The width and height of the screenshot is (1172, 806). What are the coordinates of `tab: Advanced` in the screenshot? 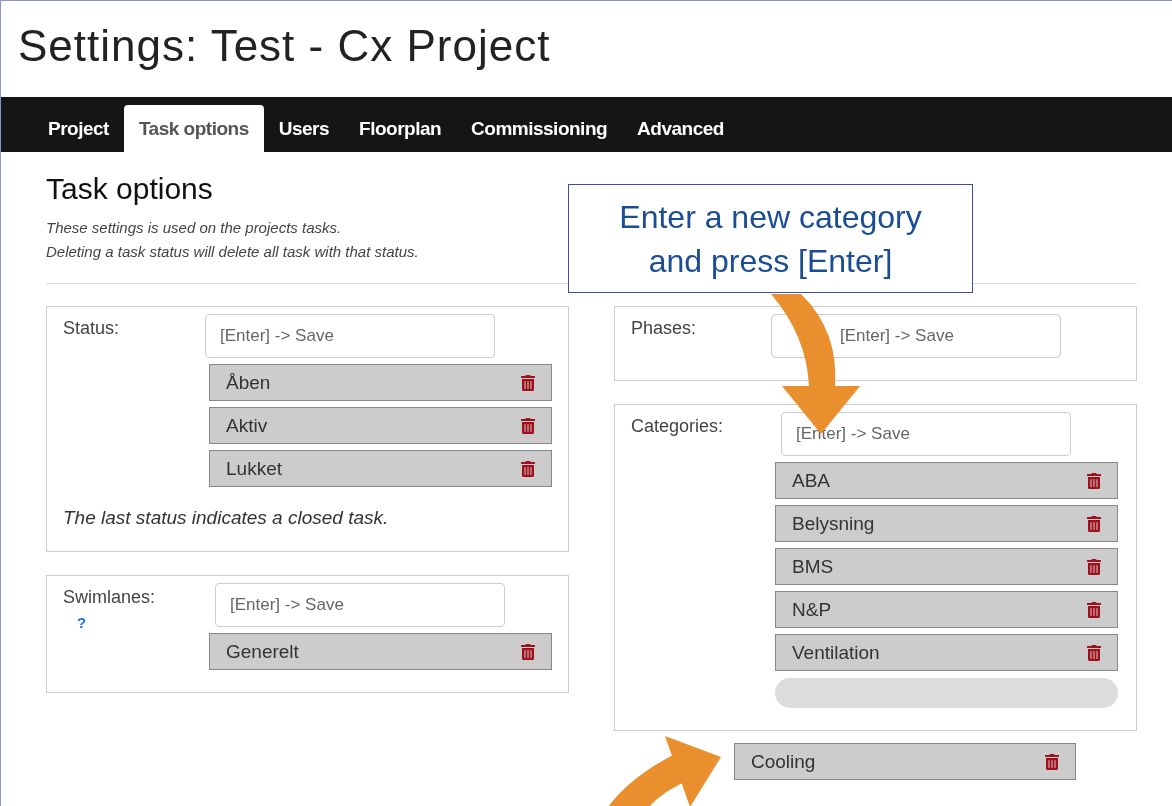 It's located at (680, 128).